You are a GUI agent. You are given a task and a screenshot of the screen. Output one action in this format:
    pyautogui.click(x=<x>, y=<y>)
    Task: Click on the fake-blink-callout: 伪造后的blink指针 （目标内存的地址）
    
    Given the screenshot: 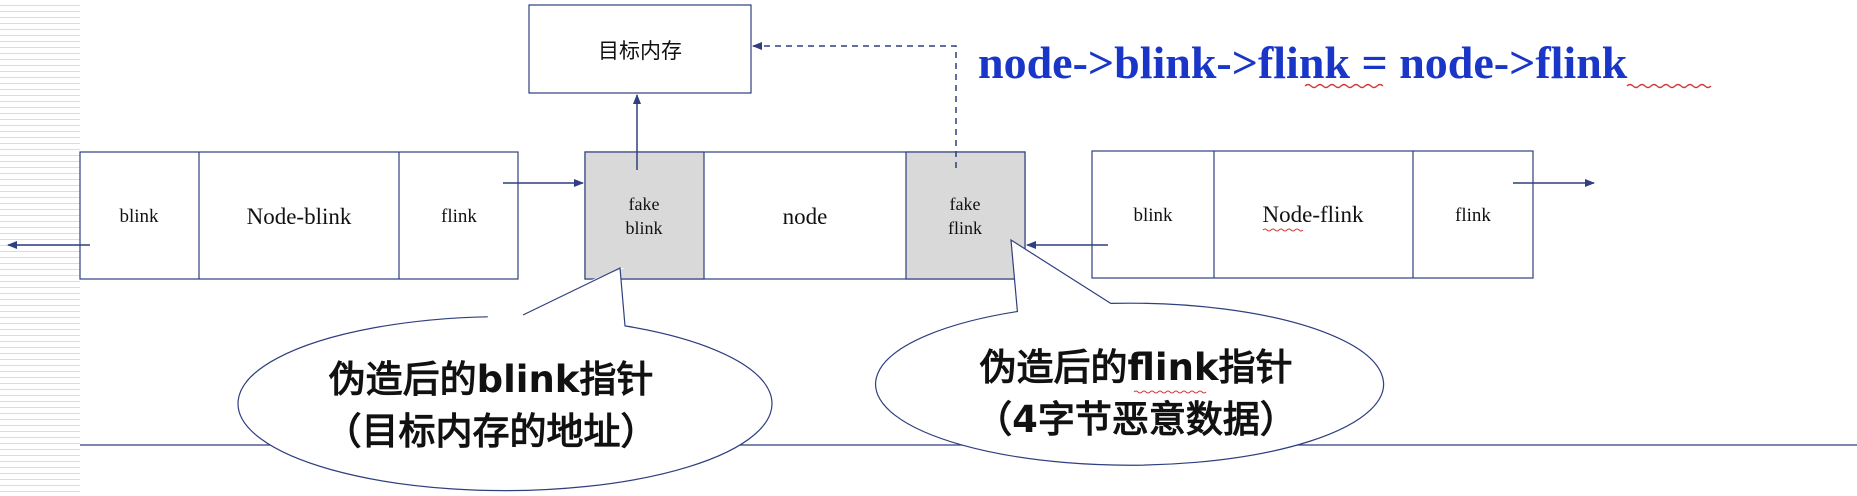 What is the action you would take?
    pyautogui.click(x=505, y=379)
    